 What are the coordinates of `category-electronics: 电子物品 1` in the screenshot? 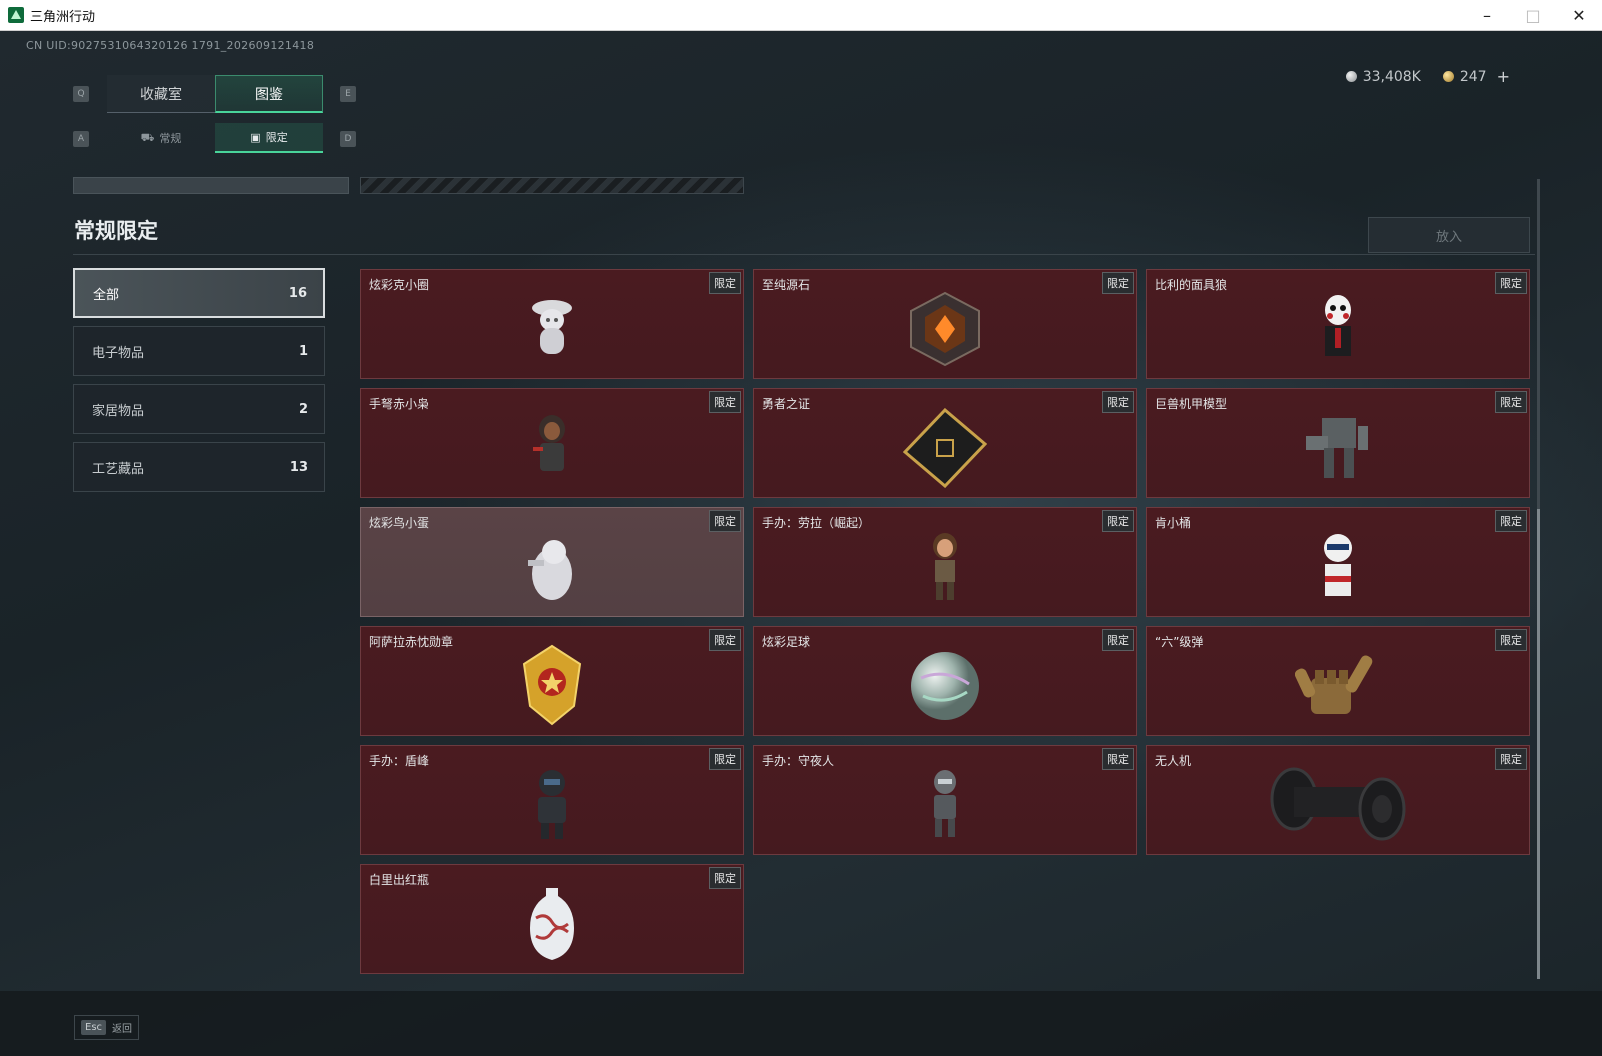 It's located at (199, 351).